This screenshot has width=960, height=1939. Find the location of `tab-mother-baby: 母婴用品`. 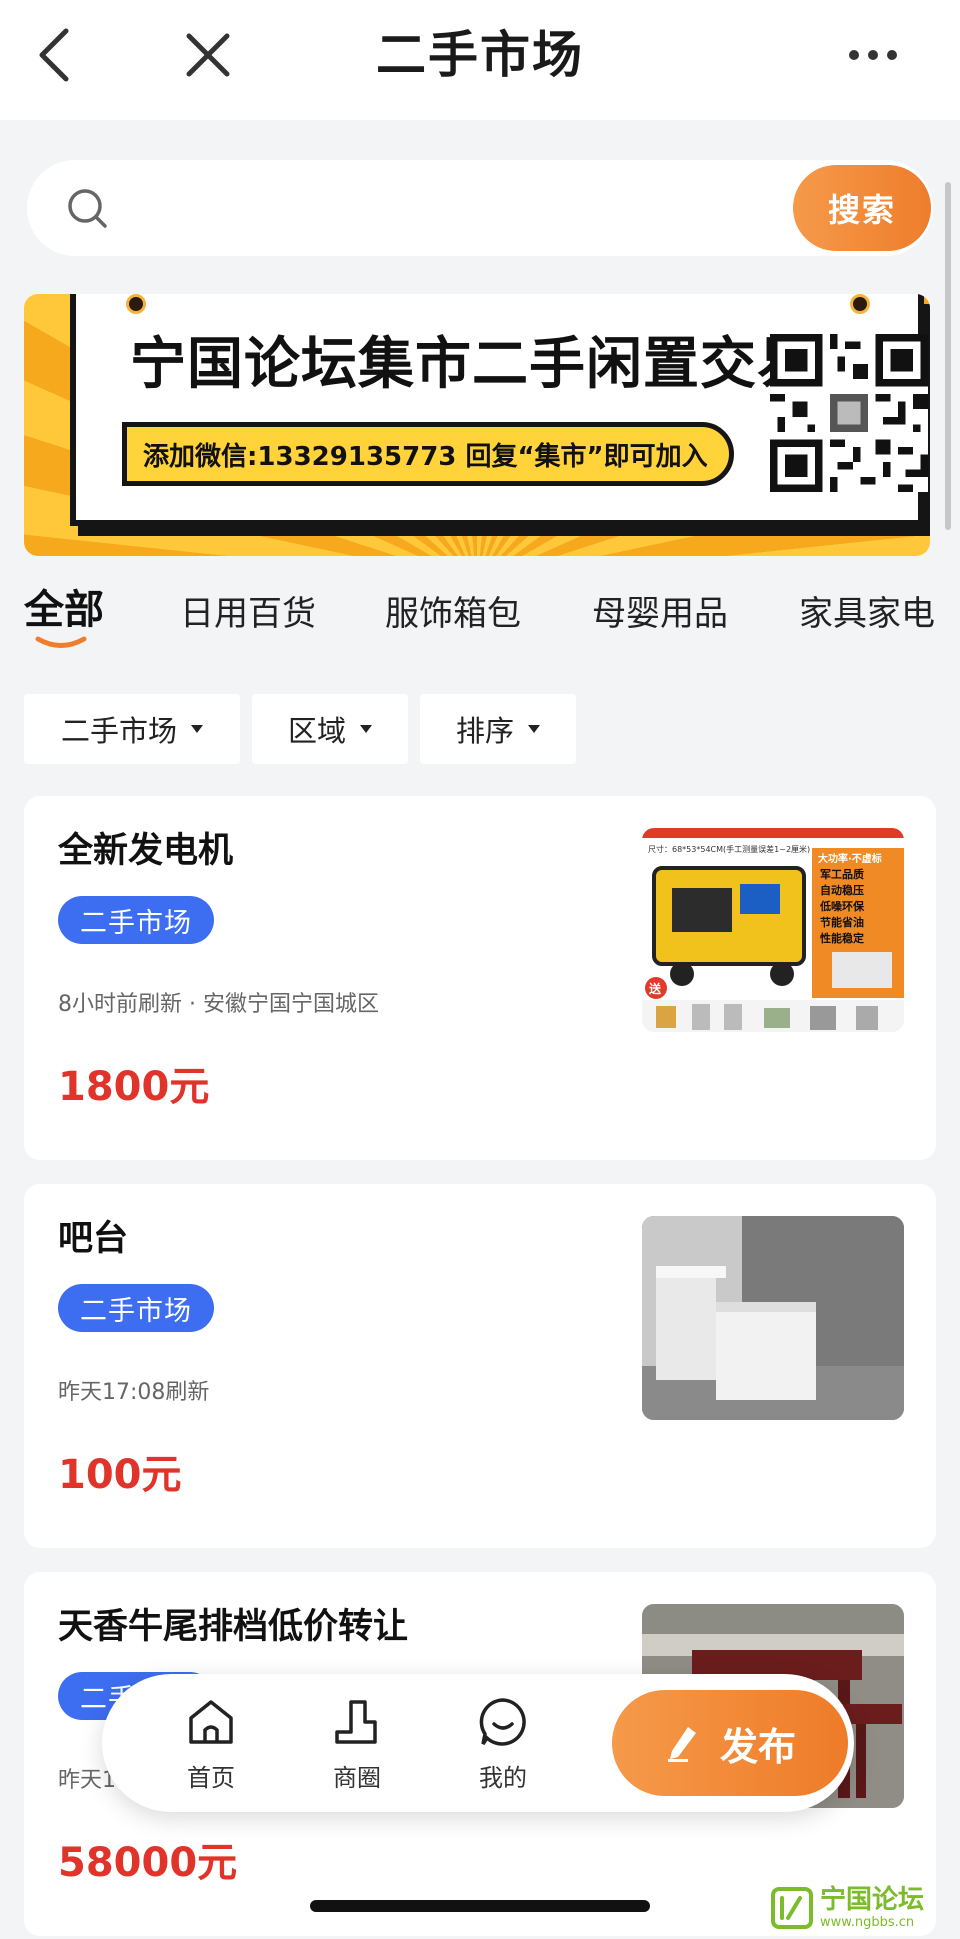

tab-mother-baby: 母婴用品 is located at coordinates (660, 614).